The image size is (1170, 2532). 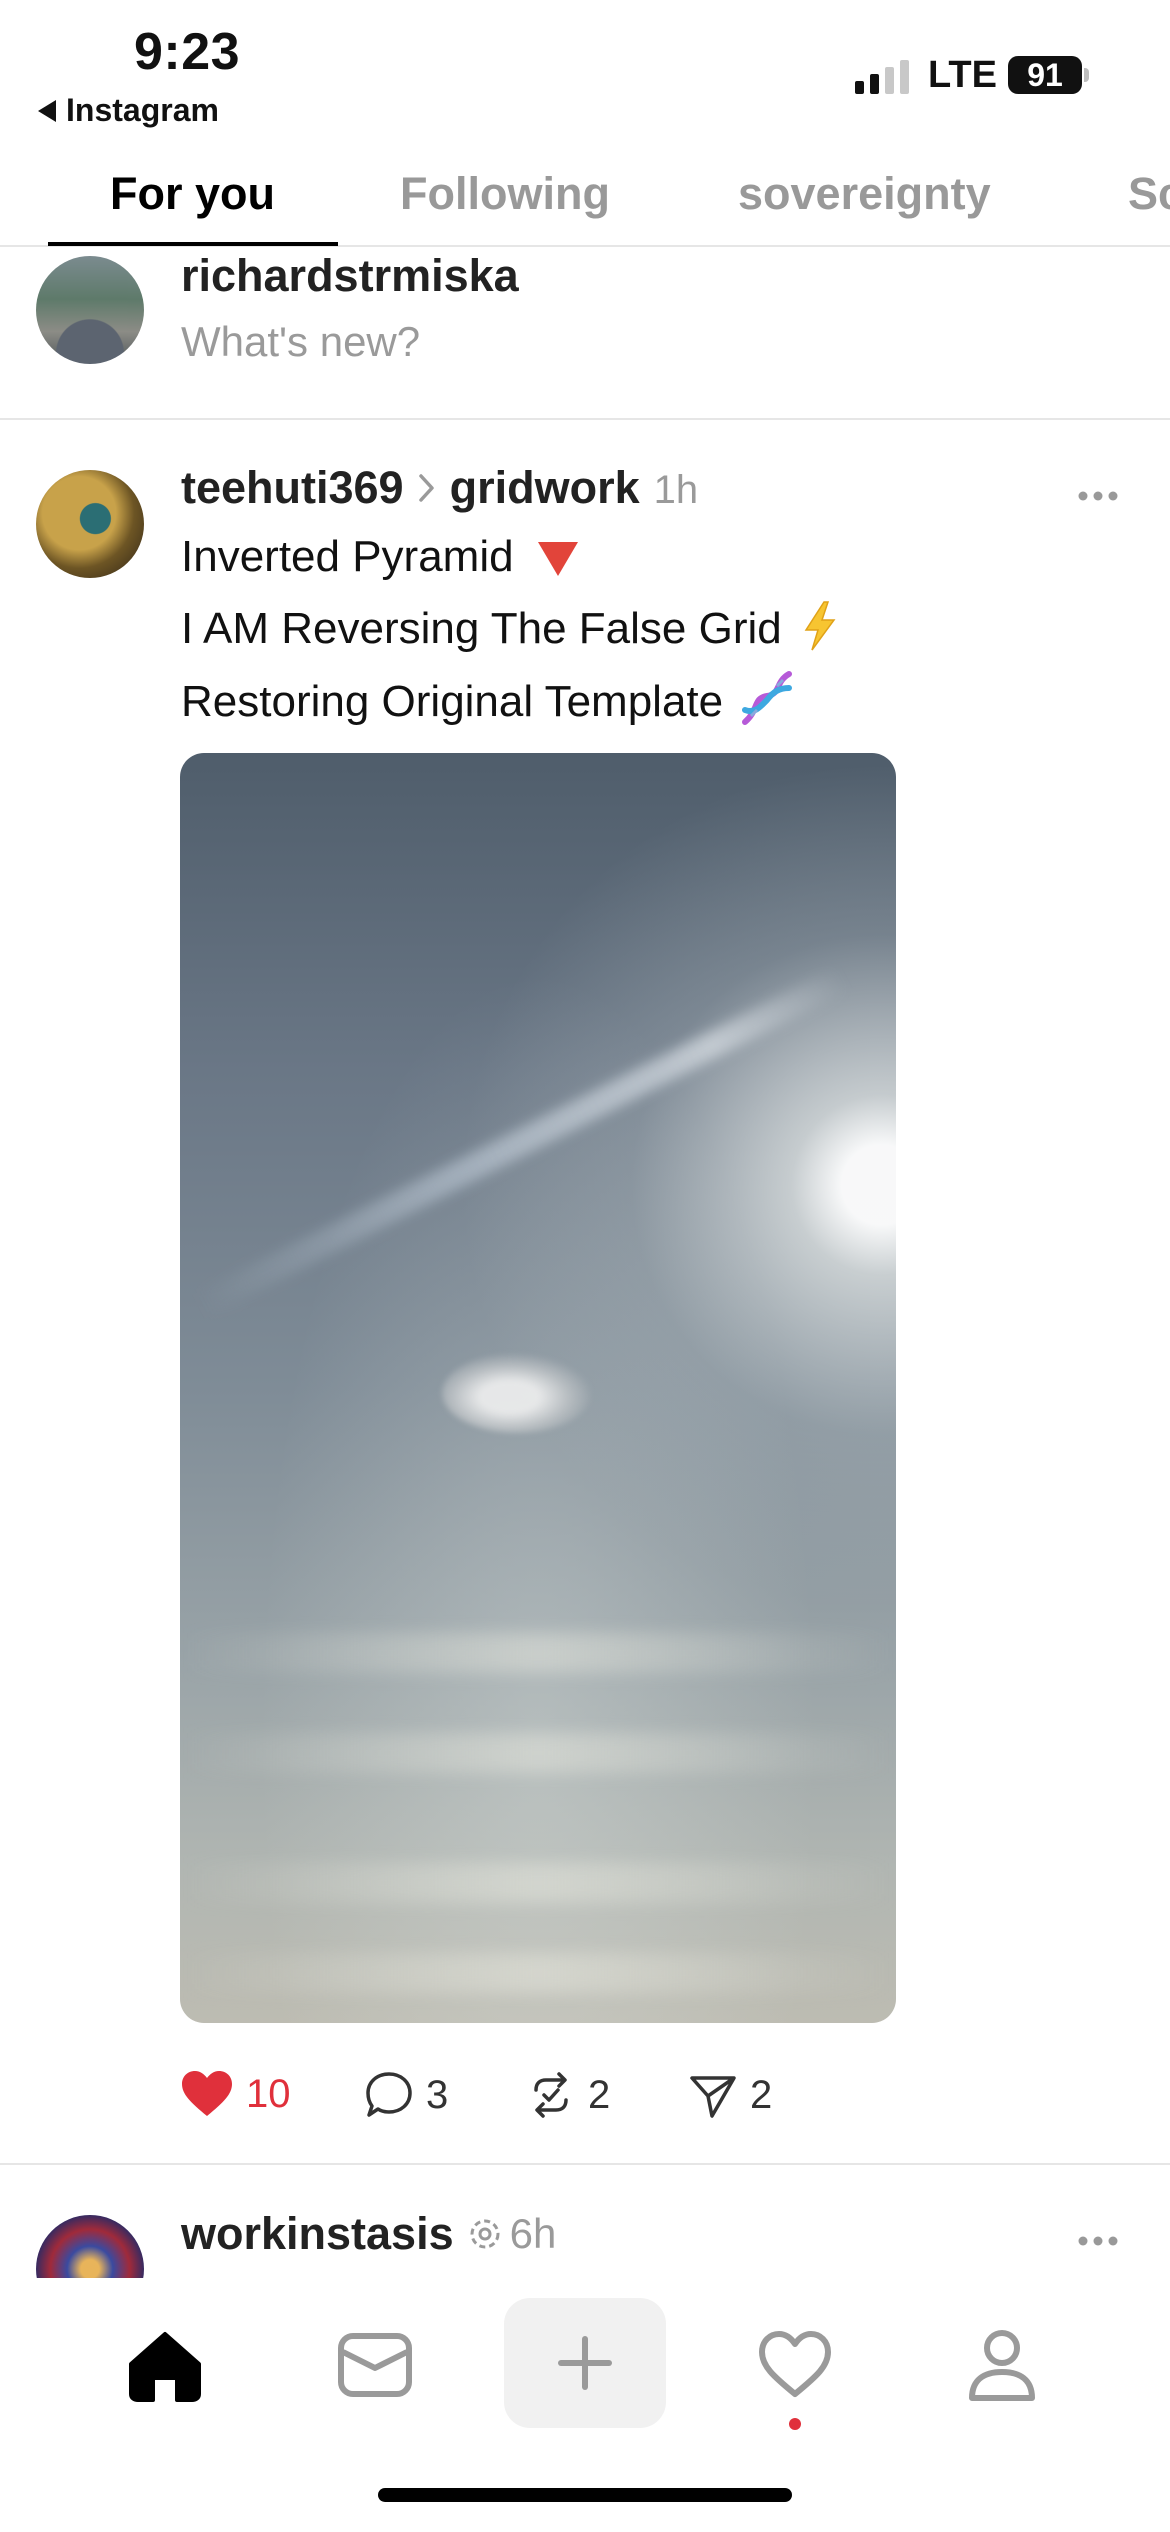 I want to click on post-avatar, so click(x=90, y=524).